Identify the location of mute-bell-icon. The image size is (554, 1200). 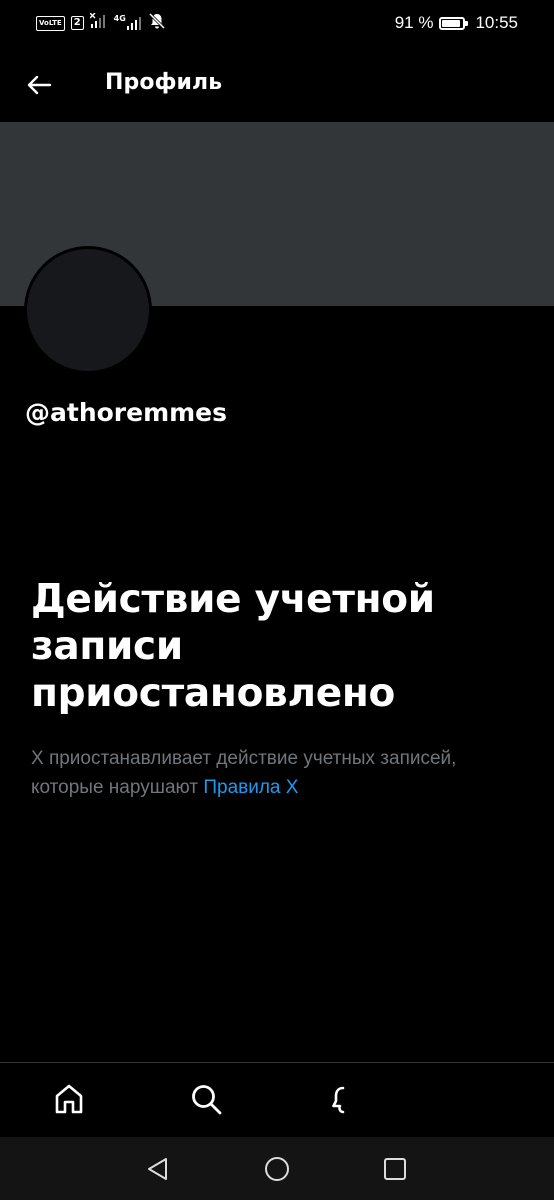
(157, 23).